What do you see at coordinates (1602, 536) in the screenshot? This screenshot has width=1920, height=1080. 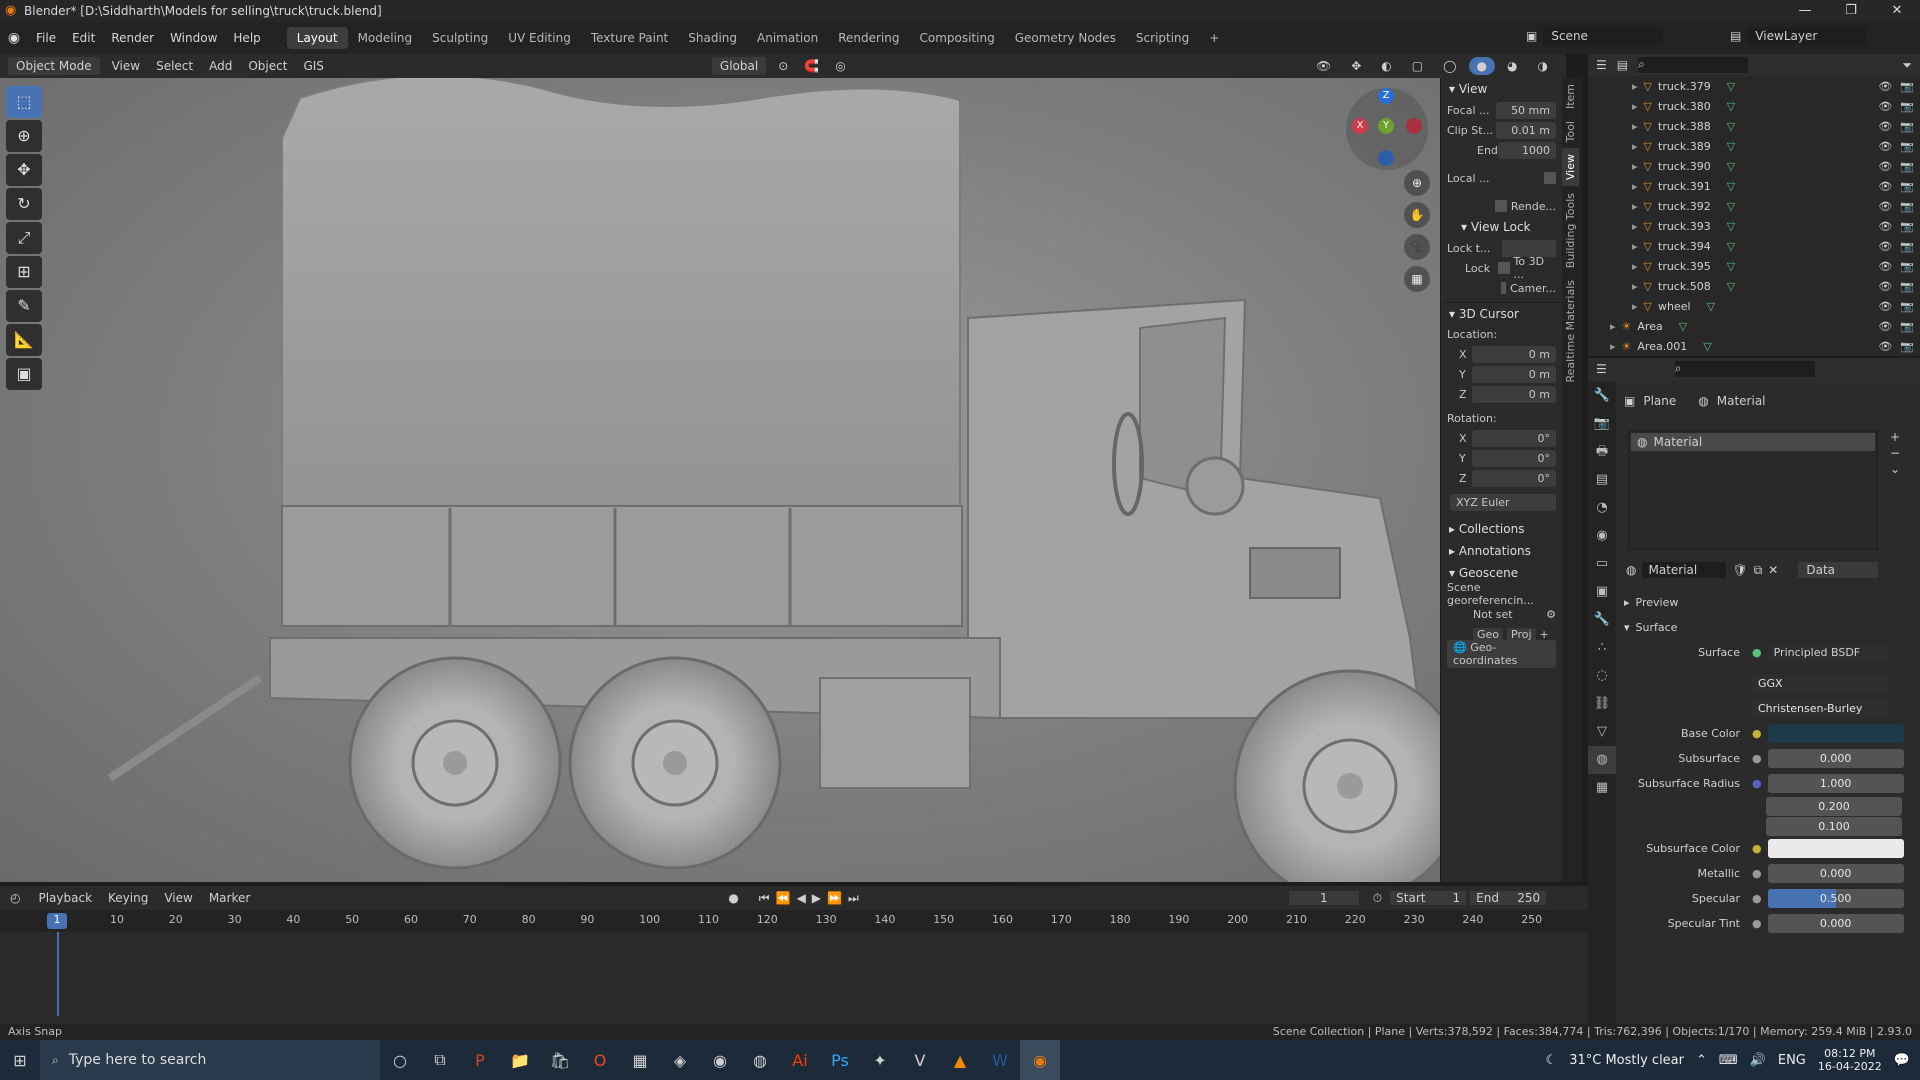 I see `world-tab-icon: ◉` at bounding box center [1602, 536].